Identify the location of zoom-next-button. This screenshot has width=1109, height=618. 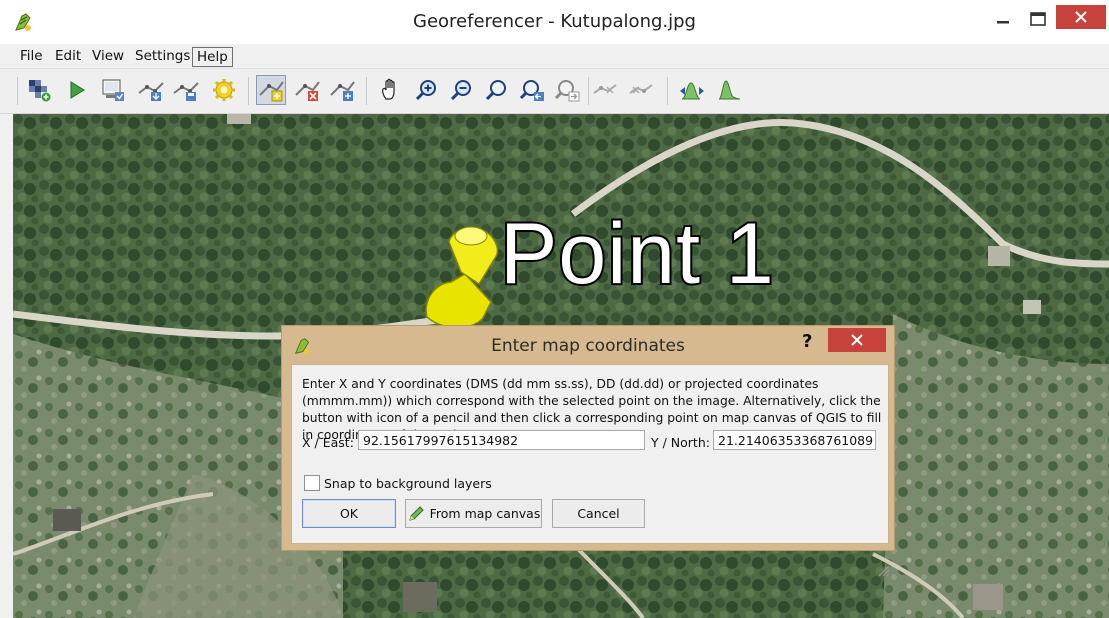
(567, 90).